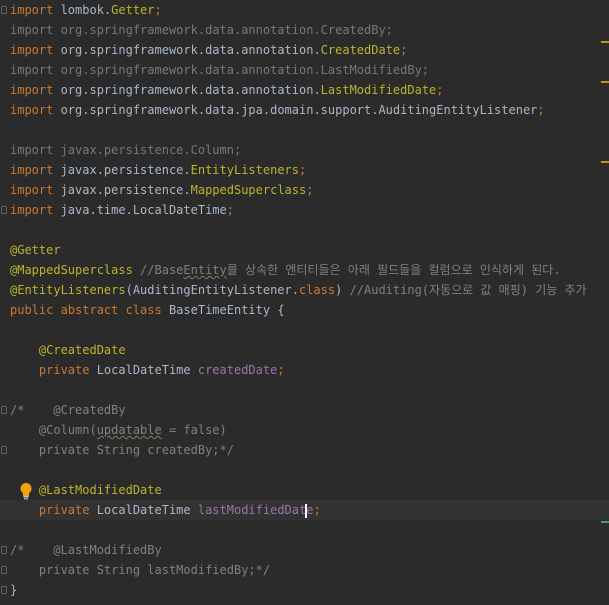  I want to click on code-line: @CreatedDate, so click(309, 350).